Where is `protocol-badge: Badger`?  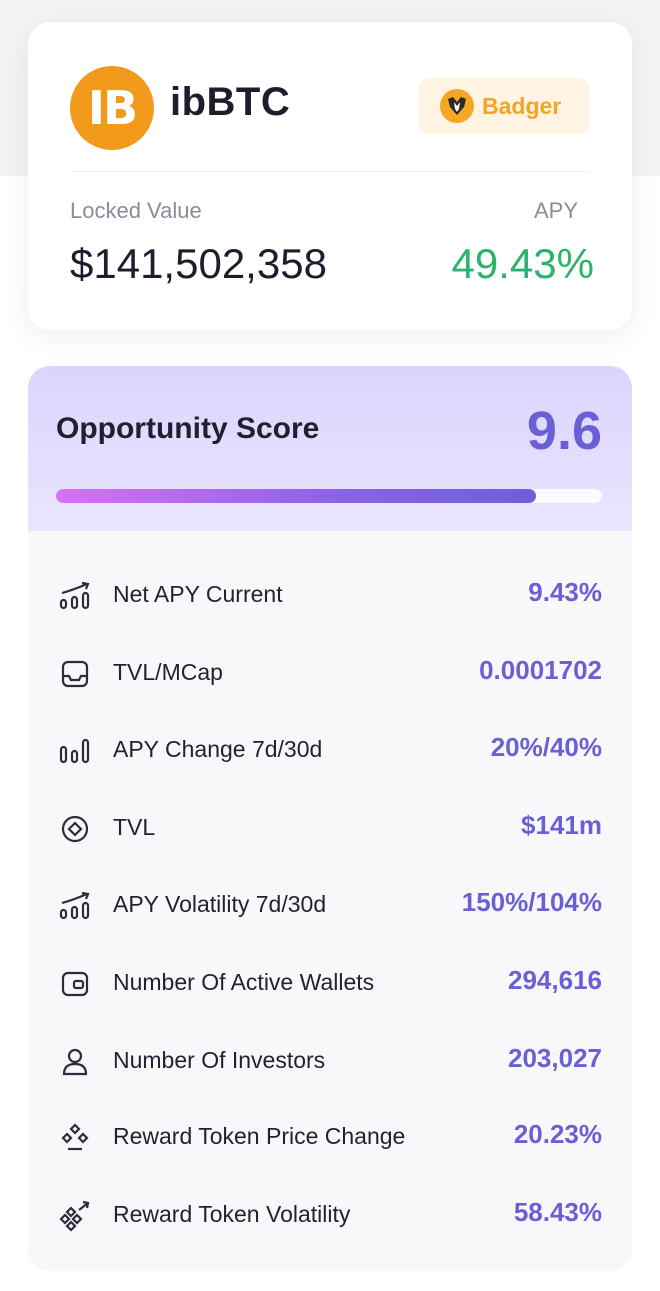
protocol-badge: Badger is located at coordinates (504, 106).